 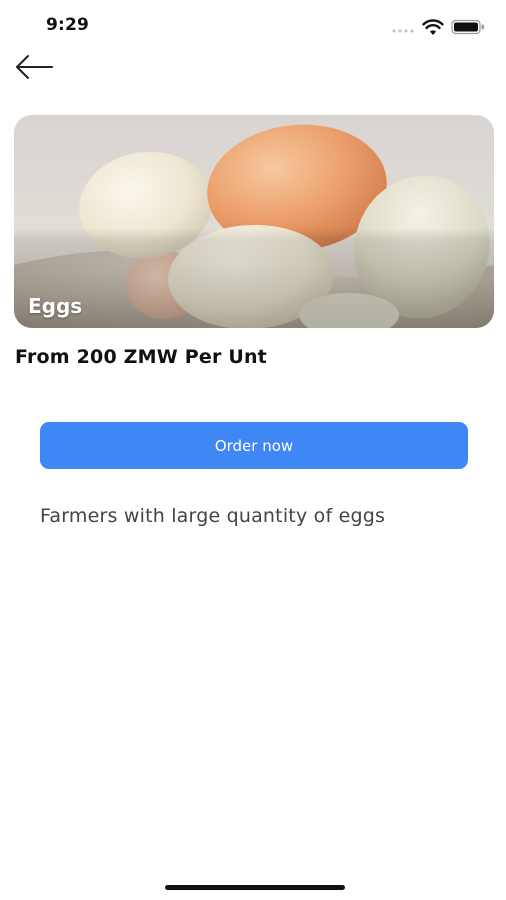 I want to click on order-now-button: Order now, so click(x=254, y=445).